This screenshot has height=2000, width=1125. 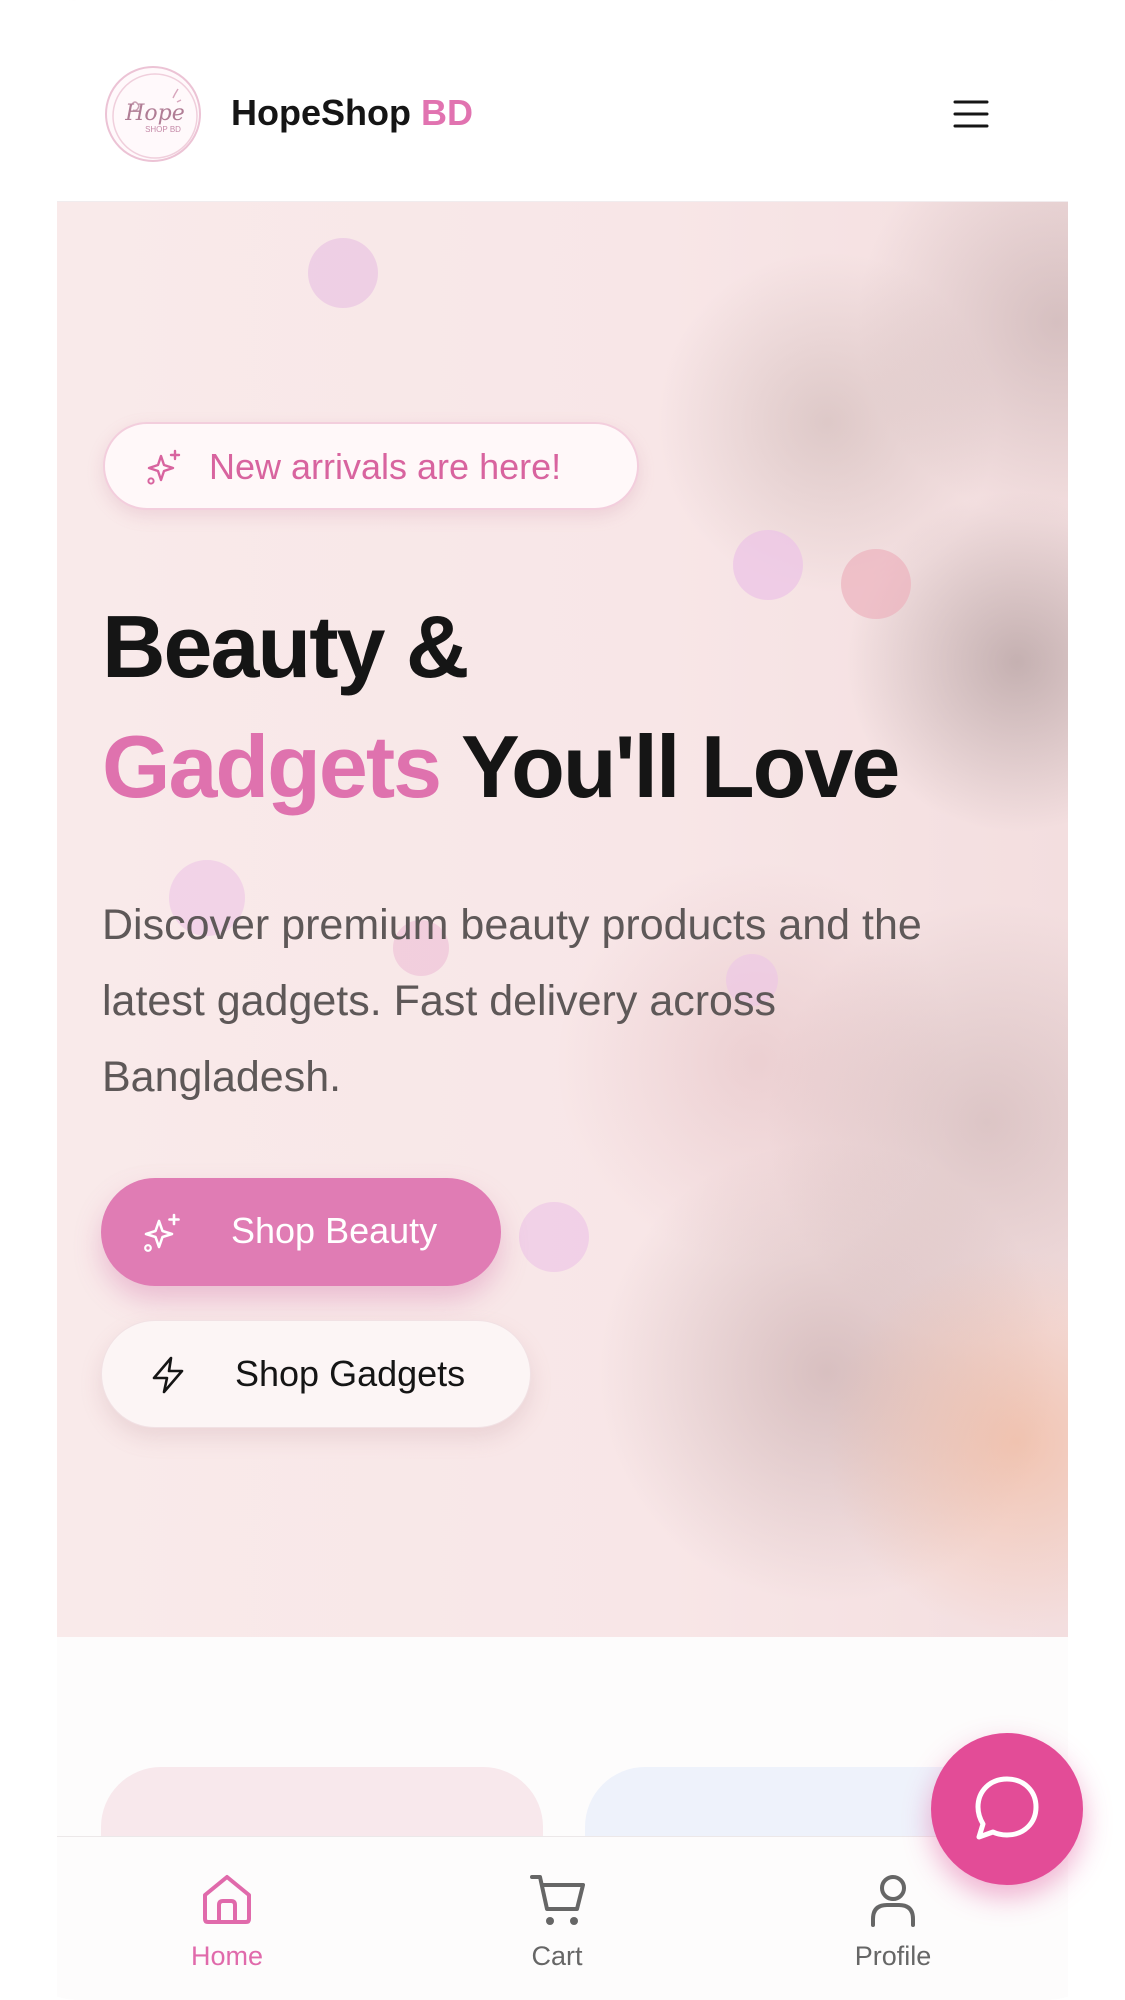 I want to click on nav-label-home: Home, so click(x=227, y=1956).